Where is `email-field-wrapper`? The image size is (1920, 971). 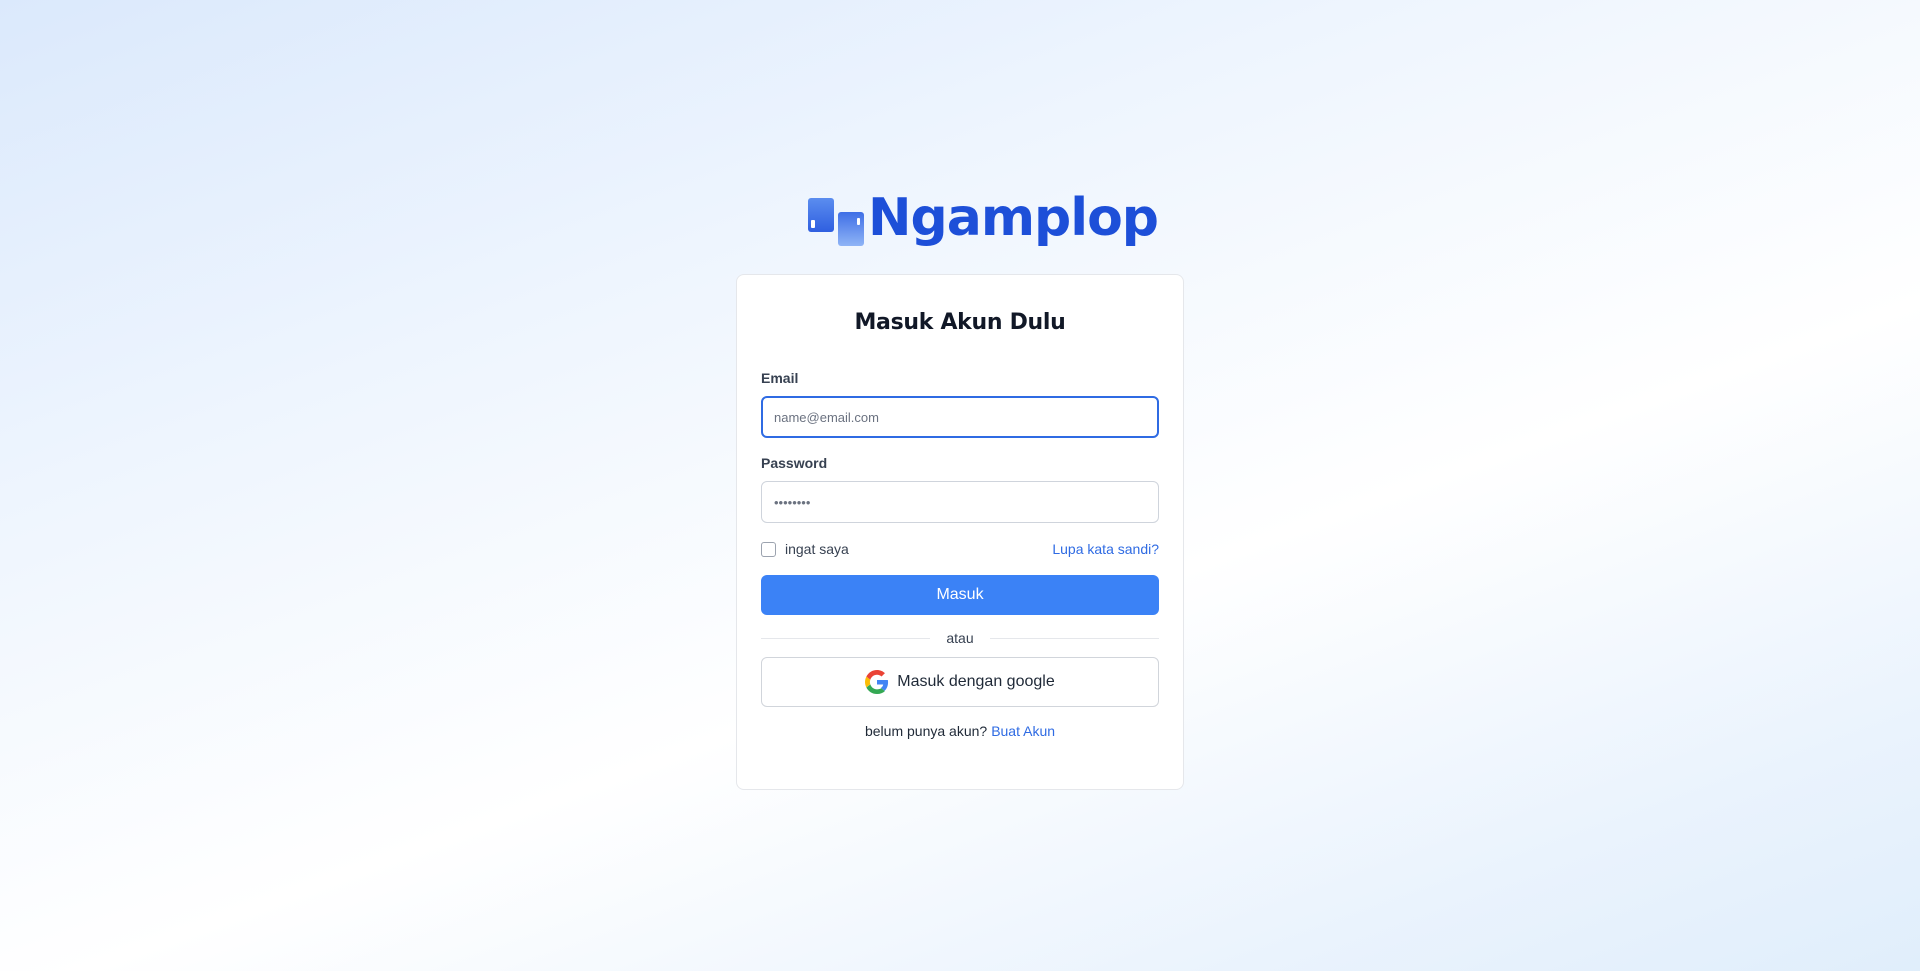
email-field-wrapper is located at coordinates (960, 417).